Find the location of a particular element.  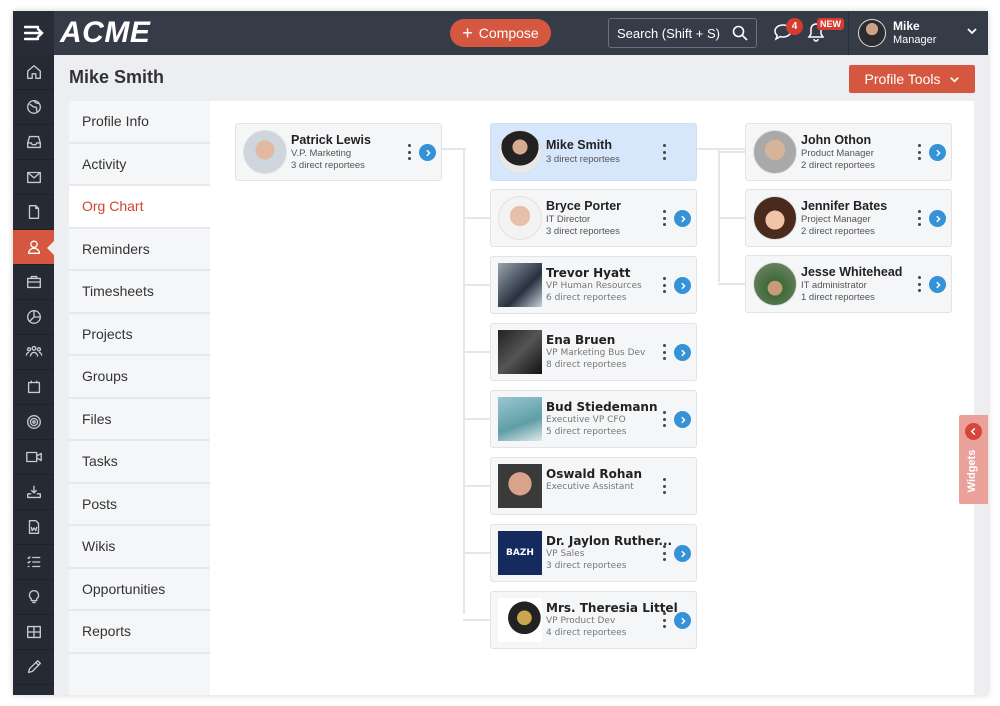

tab-timesheets: Timesheets is located at coordinates (139, 292).